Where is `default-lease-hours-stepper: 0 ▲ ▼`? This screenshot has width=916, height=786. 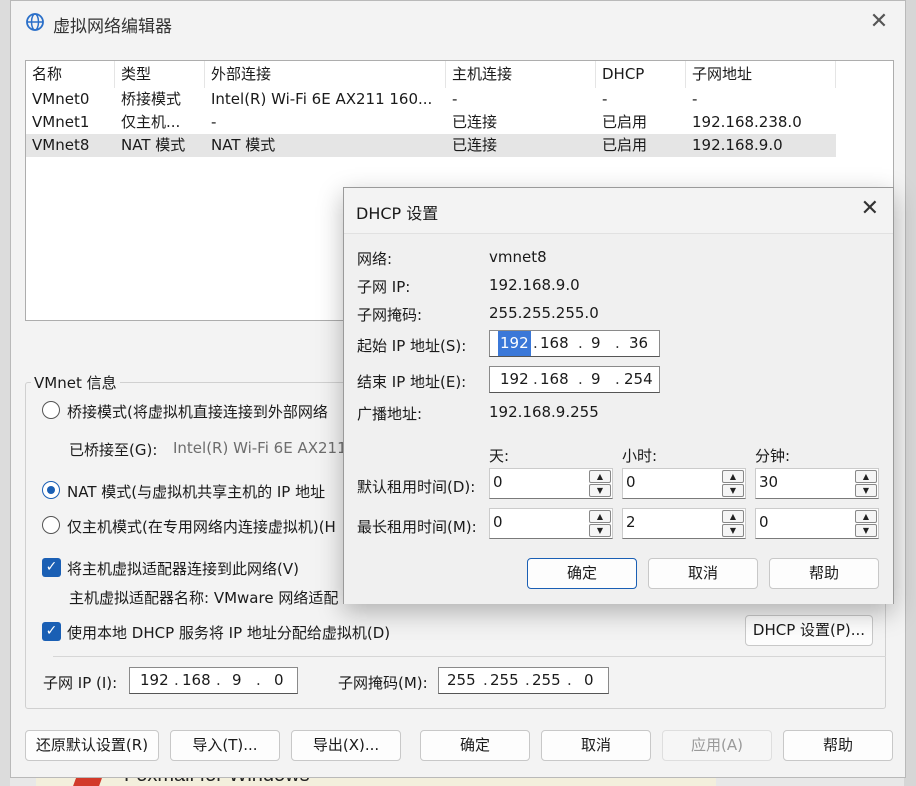
default-lease-hours-stepper: 0 ▲ ▼ is located at coordinates (684, 483).